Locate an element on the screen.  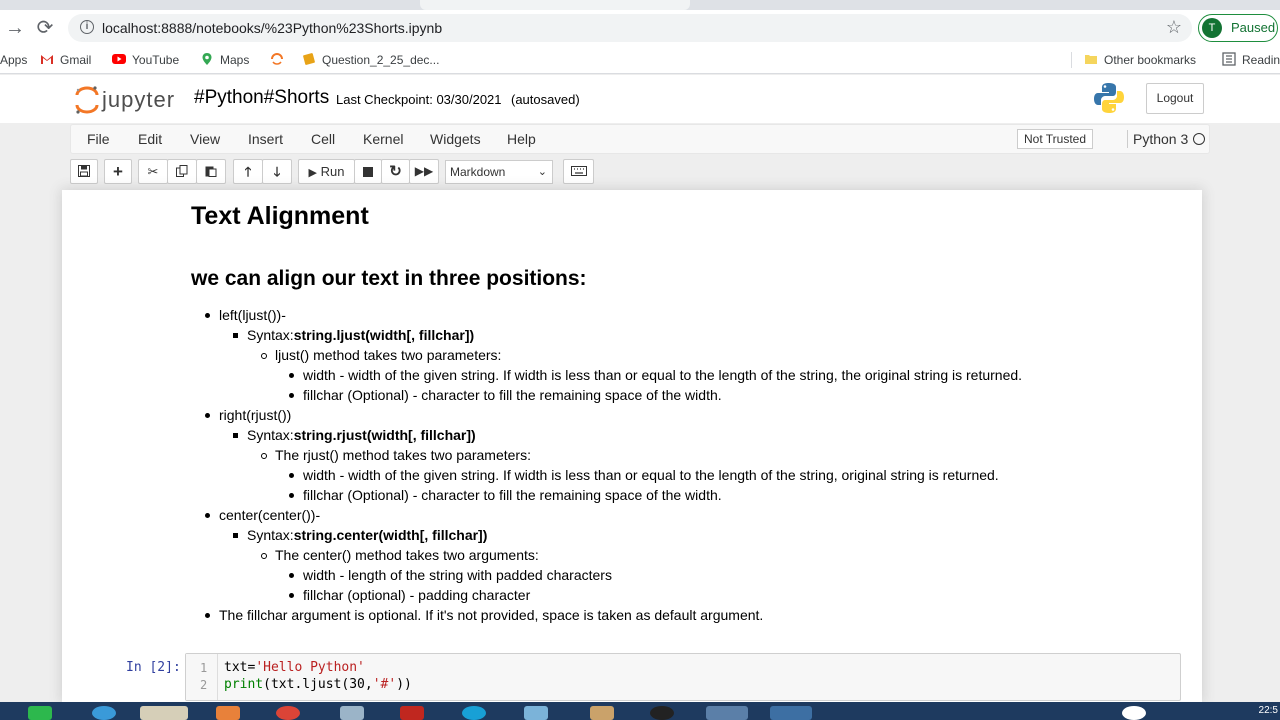
paste-button is located at coordinates (211, 171).